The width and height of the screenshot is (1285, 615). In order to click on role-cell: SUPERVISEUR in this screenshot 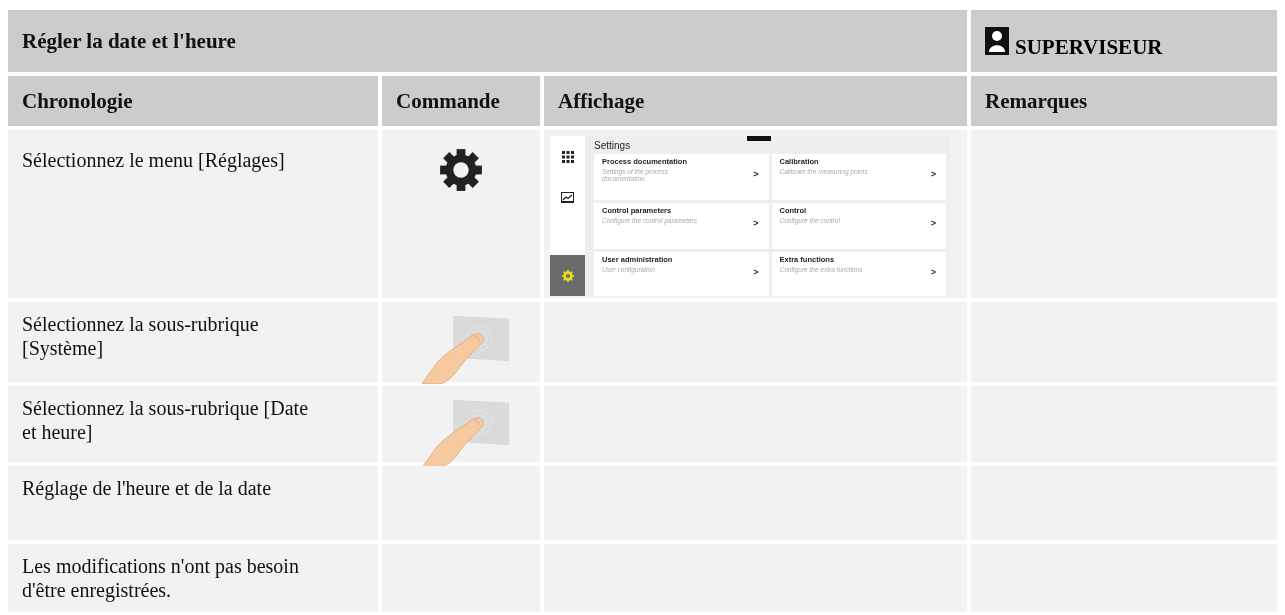, I will do `click(1124, 41)`.